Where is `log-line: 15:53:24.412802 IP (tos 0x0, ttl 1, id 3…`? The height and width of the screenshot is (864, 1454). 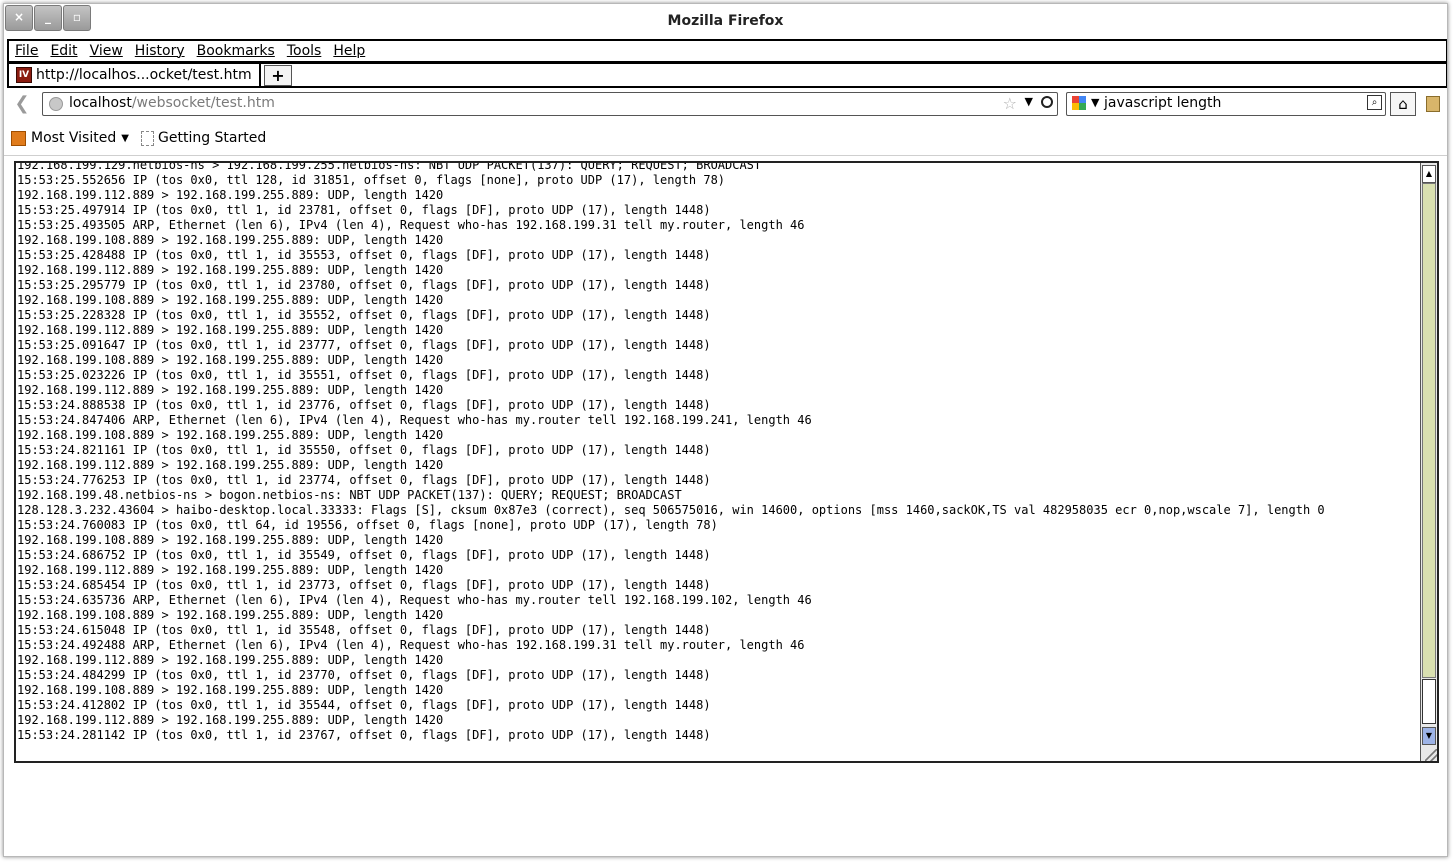
log-line: 15:53:24.412802 IP (tos 0x0, ttl 1, id 3… is located at coordinates (364, 705).